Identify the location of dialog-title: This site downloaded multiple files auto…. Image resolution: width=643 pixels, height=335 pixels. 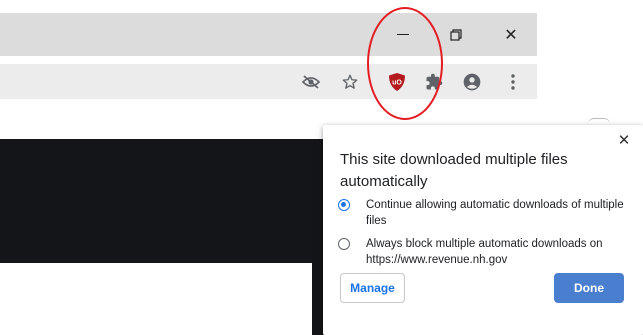
(454, 170).